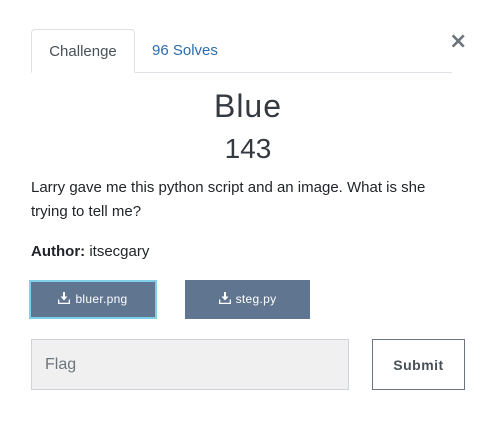  What do you see at coordinates (190, 364) in the screenshot?
I see `flag-input` at bounding box center [190, 364].